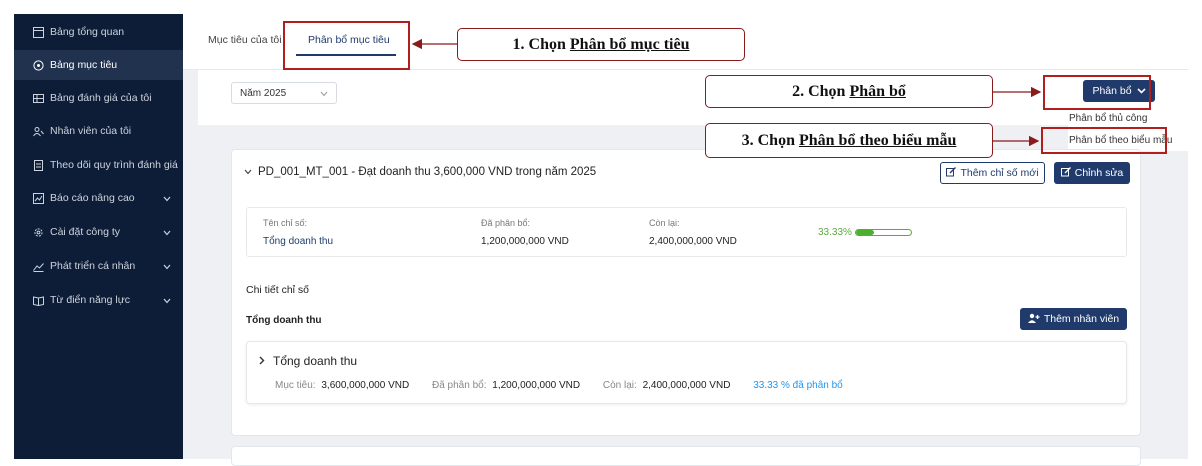 This screenshot has width=1202, height=466. What do you see at coordinates (819, 91) in the screenshot?
I see `callout-step-2-prefix: 2. Chọn` at bounding box center [819, 91].